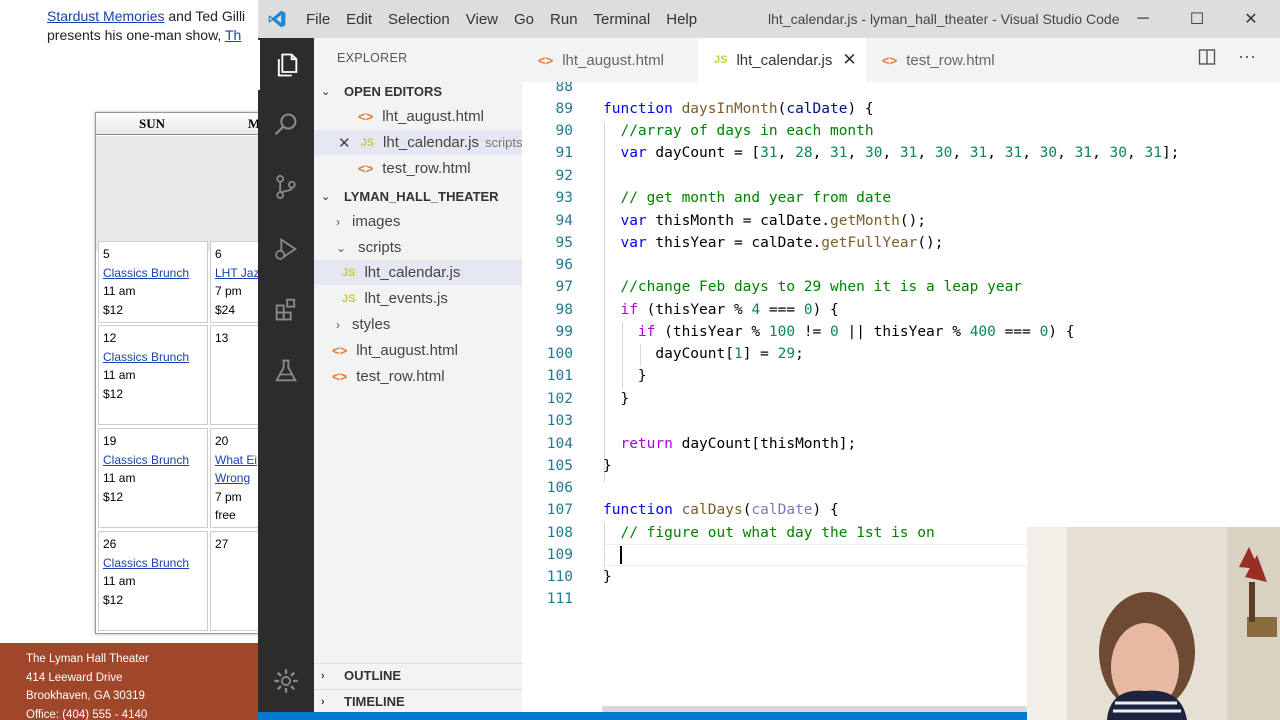 The height and width of the screenshot is (720, 1280). I want to click on folder-hint: scripts, so click(503, 142).